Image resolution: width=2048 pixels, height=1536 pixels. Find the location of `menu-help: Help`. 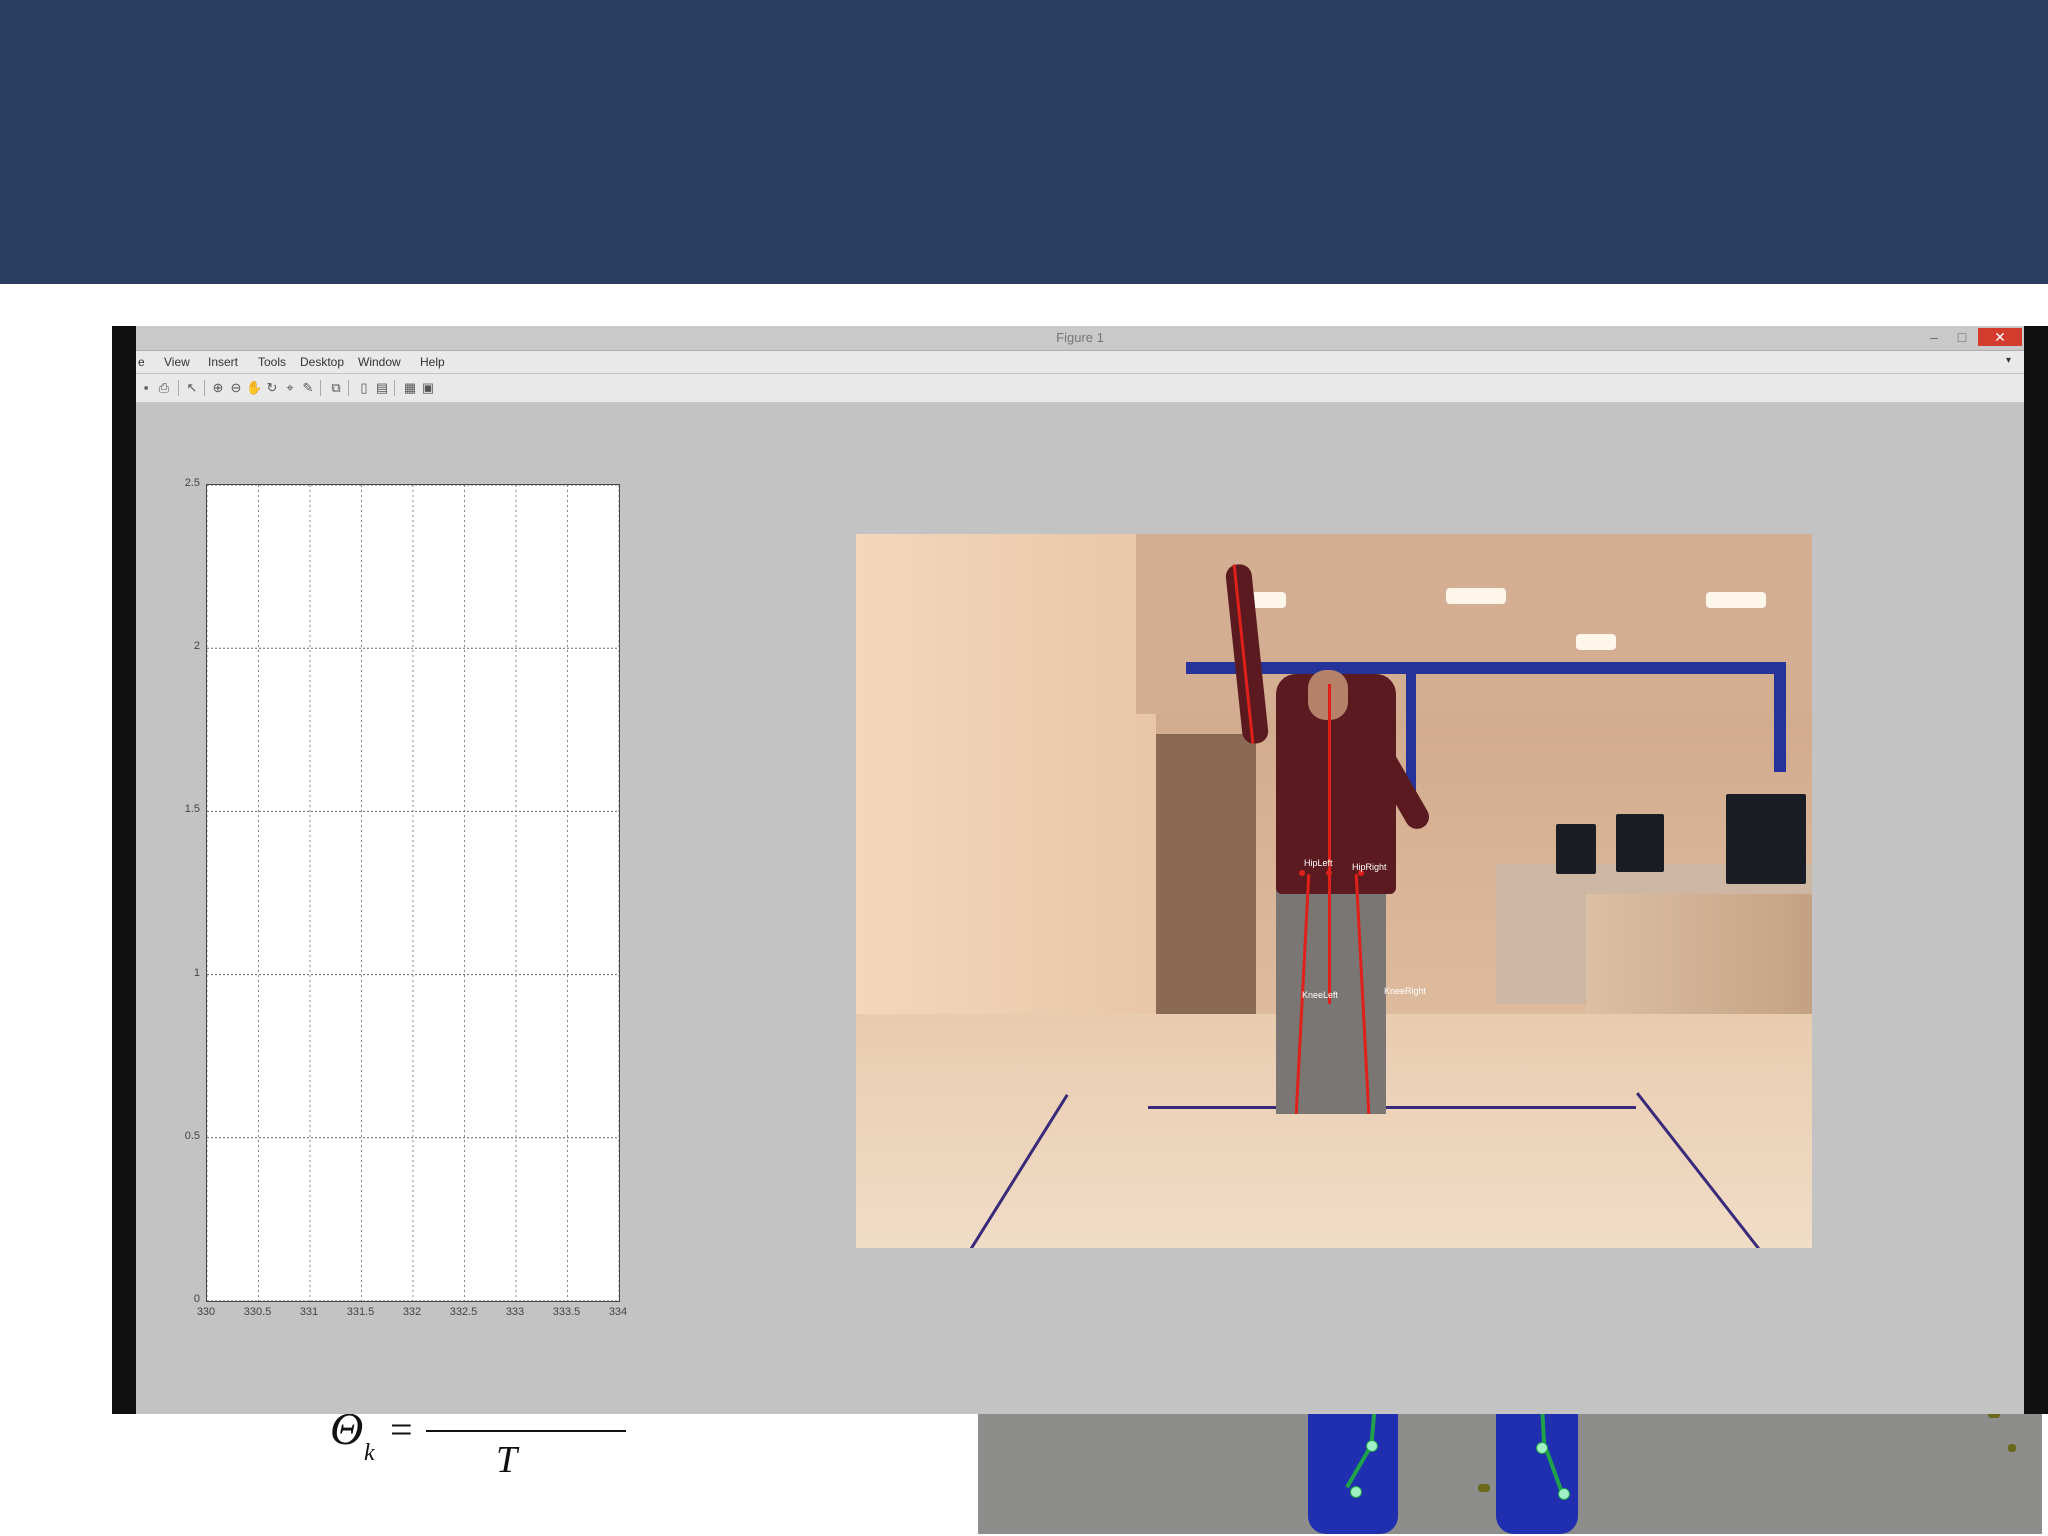

menu-help: Help is located at coordinates (432, 362).